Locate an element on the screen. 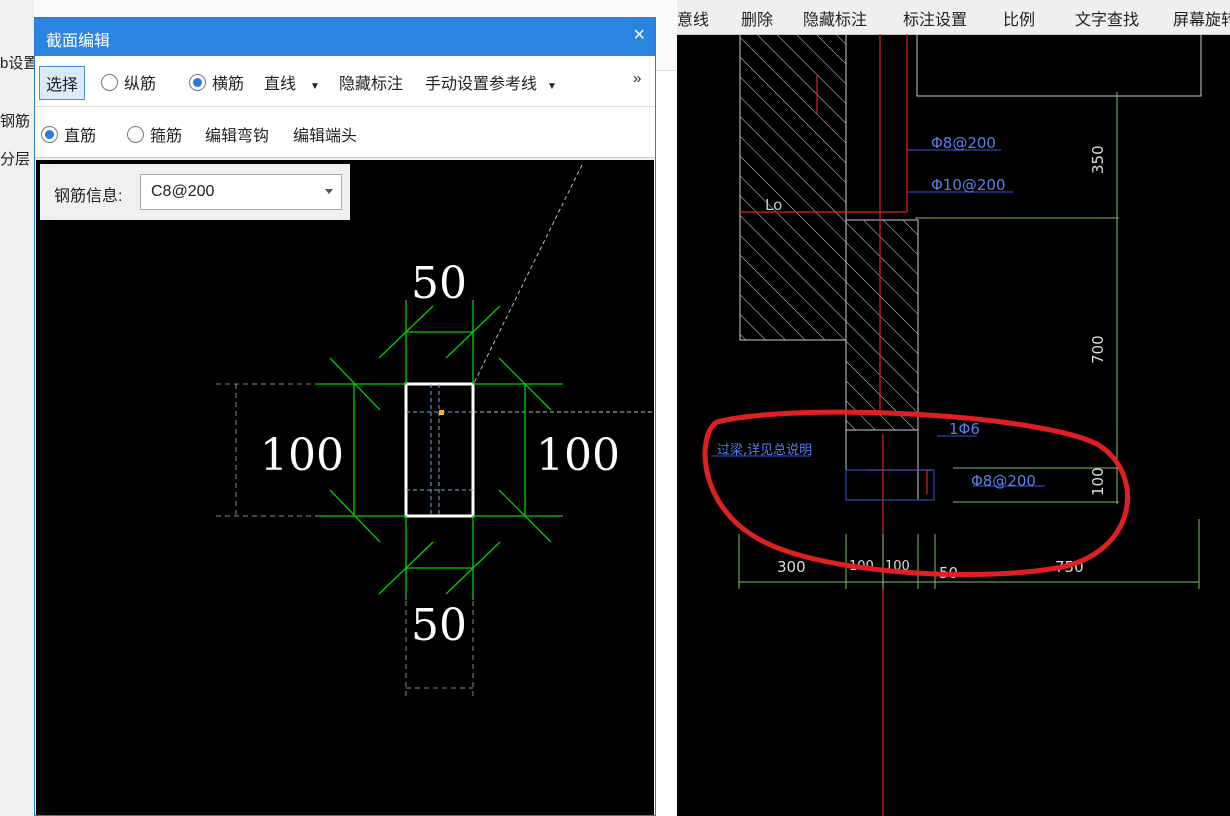 The width and height of the screenshot is (1230, 816). cad-label-rebar-r3: Φ8@200 is located at coordinates (1003, 481).